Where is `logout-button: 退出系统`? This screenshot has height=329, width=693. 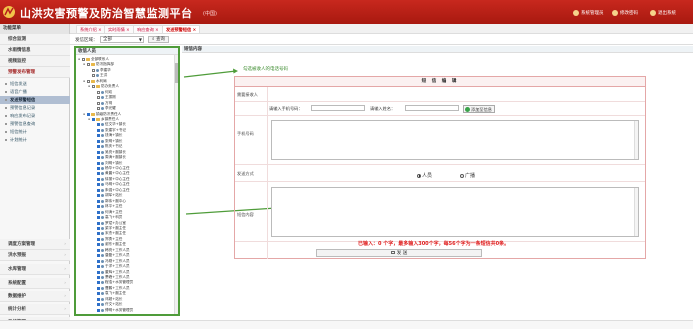
logout-button: 退出系统 is located at coordinates (663, 12).